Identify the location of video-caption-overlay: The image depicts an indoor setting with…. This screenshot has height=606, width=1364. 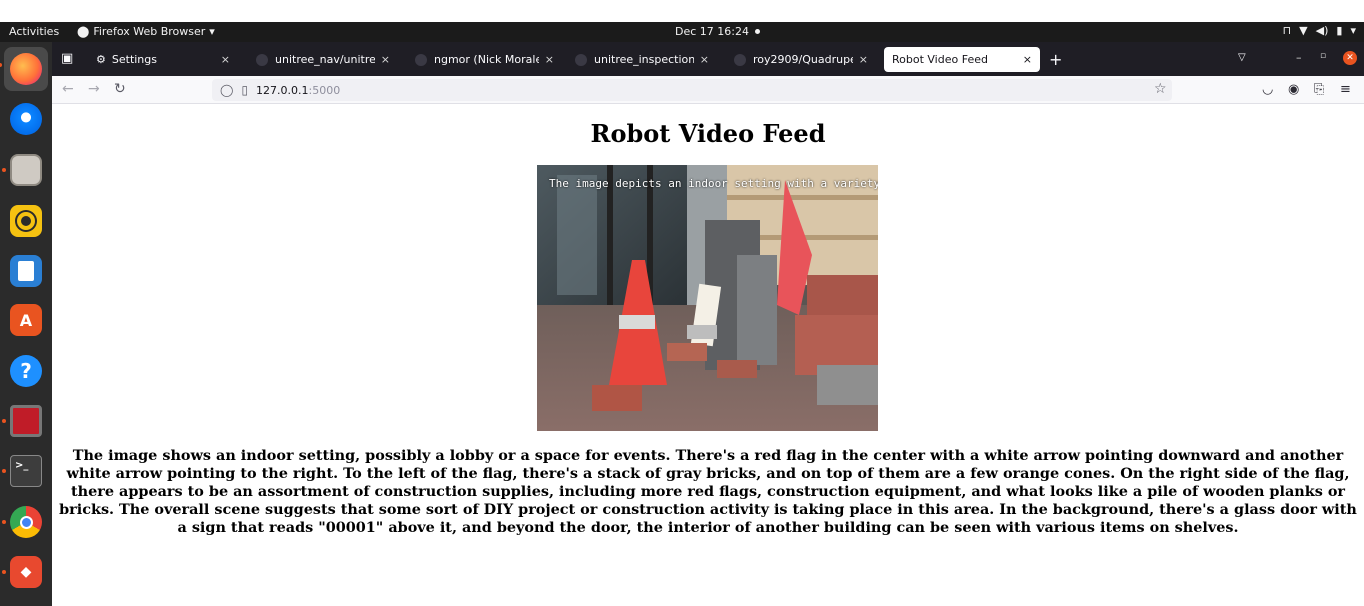
(713, 183).